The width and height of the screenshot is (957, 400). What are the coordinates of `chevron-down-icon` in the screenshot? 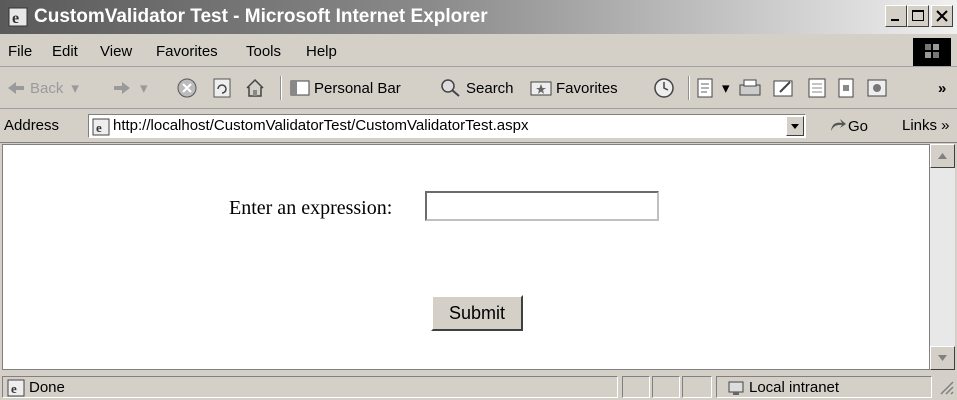 It's located at (795, 126).